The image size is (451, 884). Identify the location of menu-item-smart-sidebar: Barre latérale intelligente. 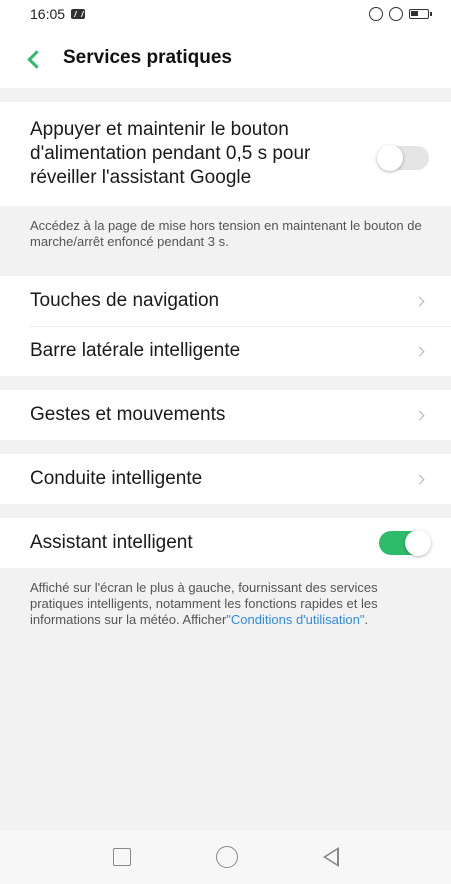
(225, 351).